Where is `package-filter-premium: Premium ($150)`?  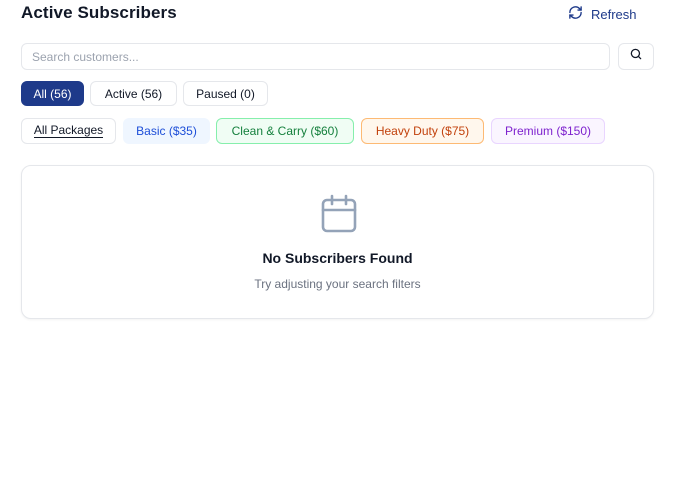
package-filter-premium: Premium ($150) is located at coordinates (548, 131).